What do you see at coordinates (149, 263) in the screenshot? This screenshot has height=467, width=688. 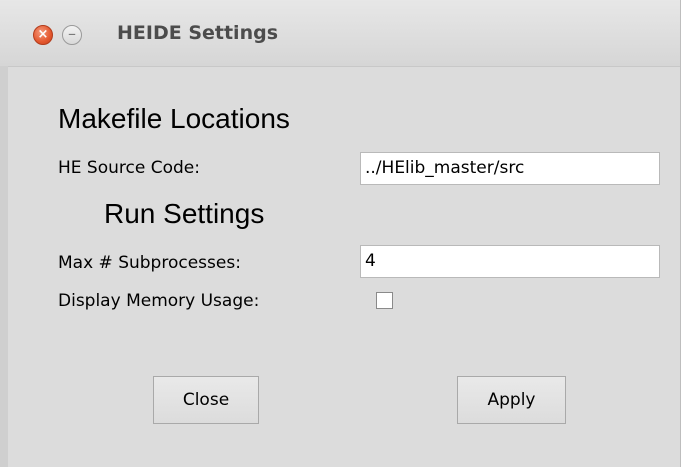 I see `max-subprocesses-label: Max # Subprocesses:` at bounding box center [149, 263].